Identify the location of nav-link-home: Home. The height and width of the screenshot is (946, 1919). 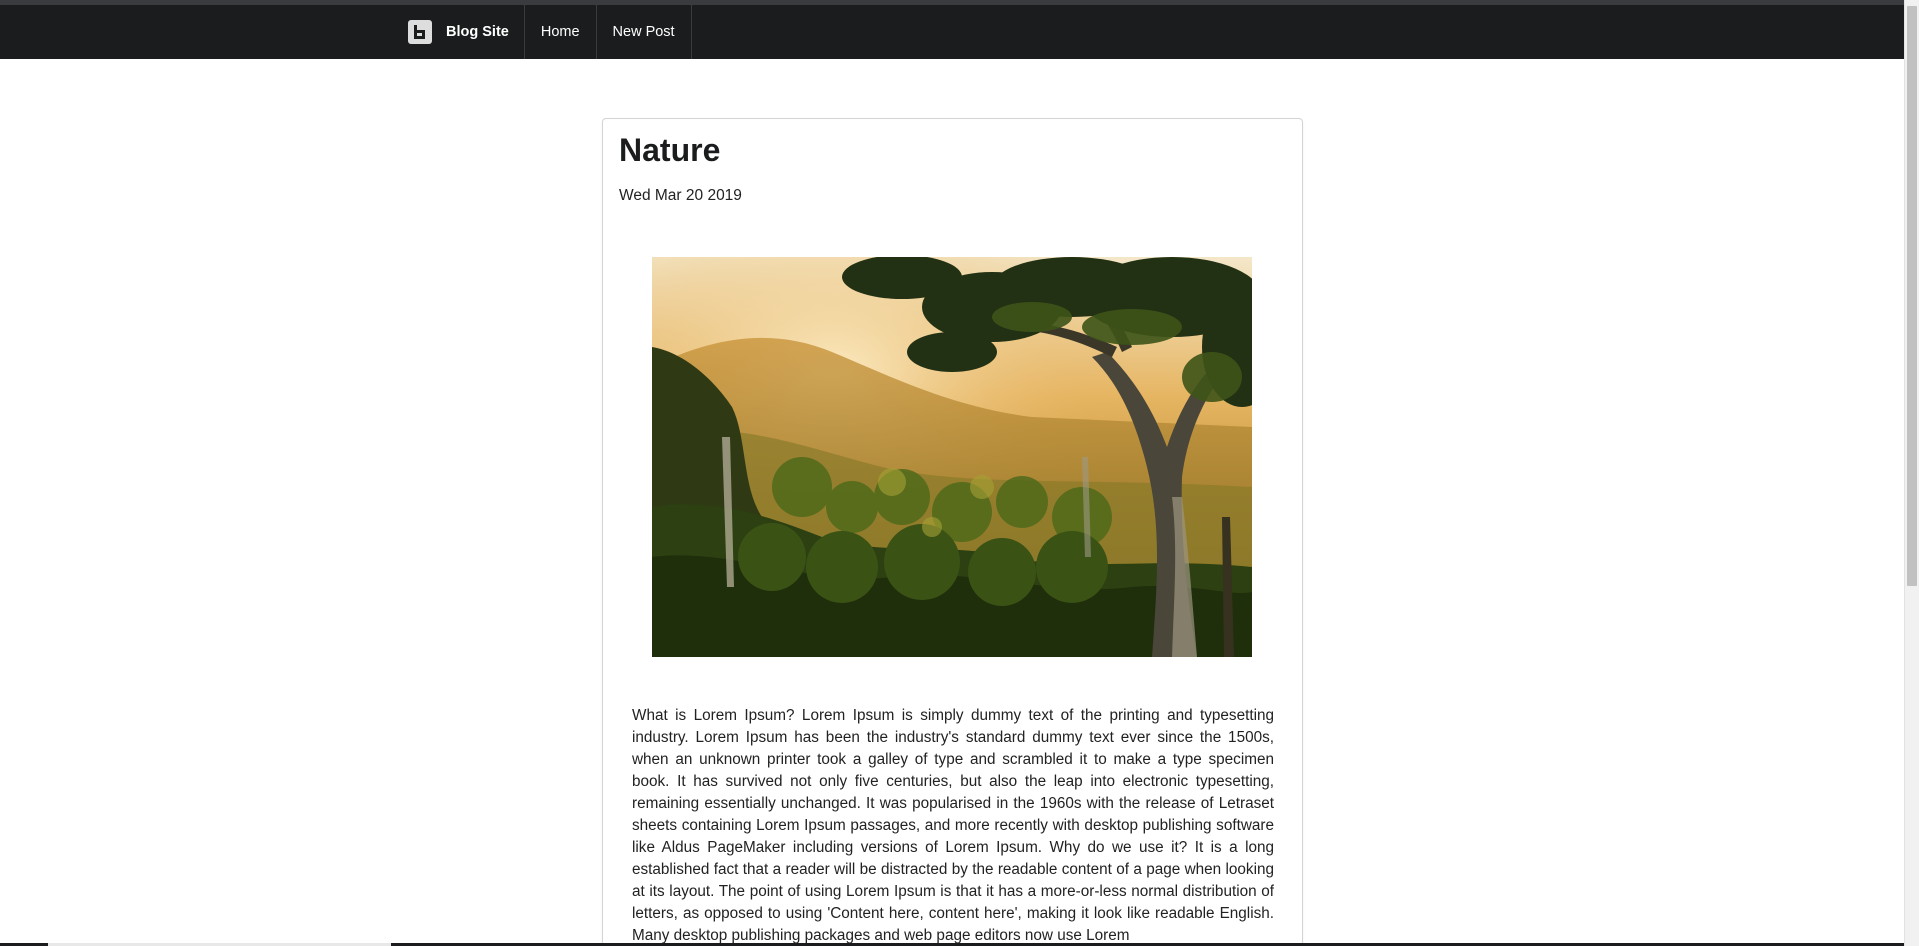
(561, 32).